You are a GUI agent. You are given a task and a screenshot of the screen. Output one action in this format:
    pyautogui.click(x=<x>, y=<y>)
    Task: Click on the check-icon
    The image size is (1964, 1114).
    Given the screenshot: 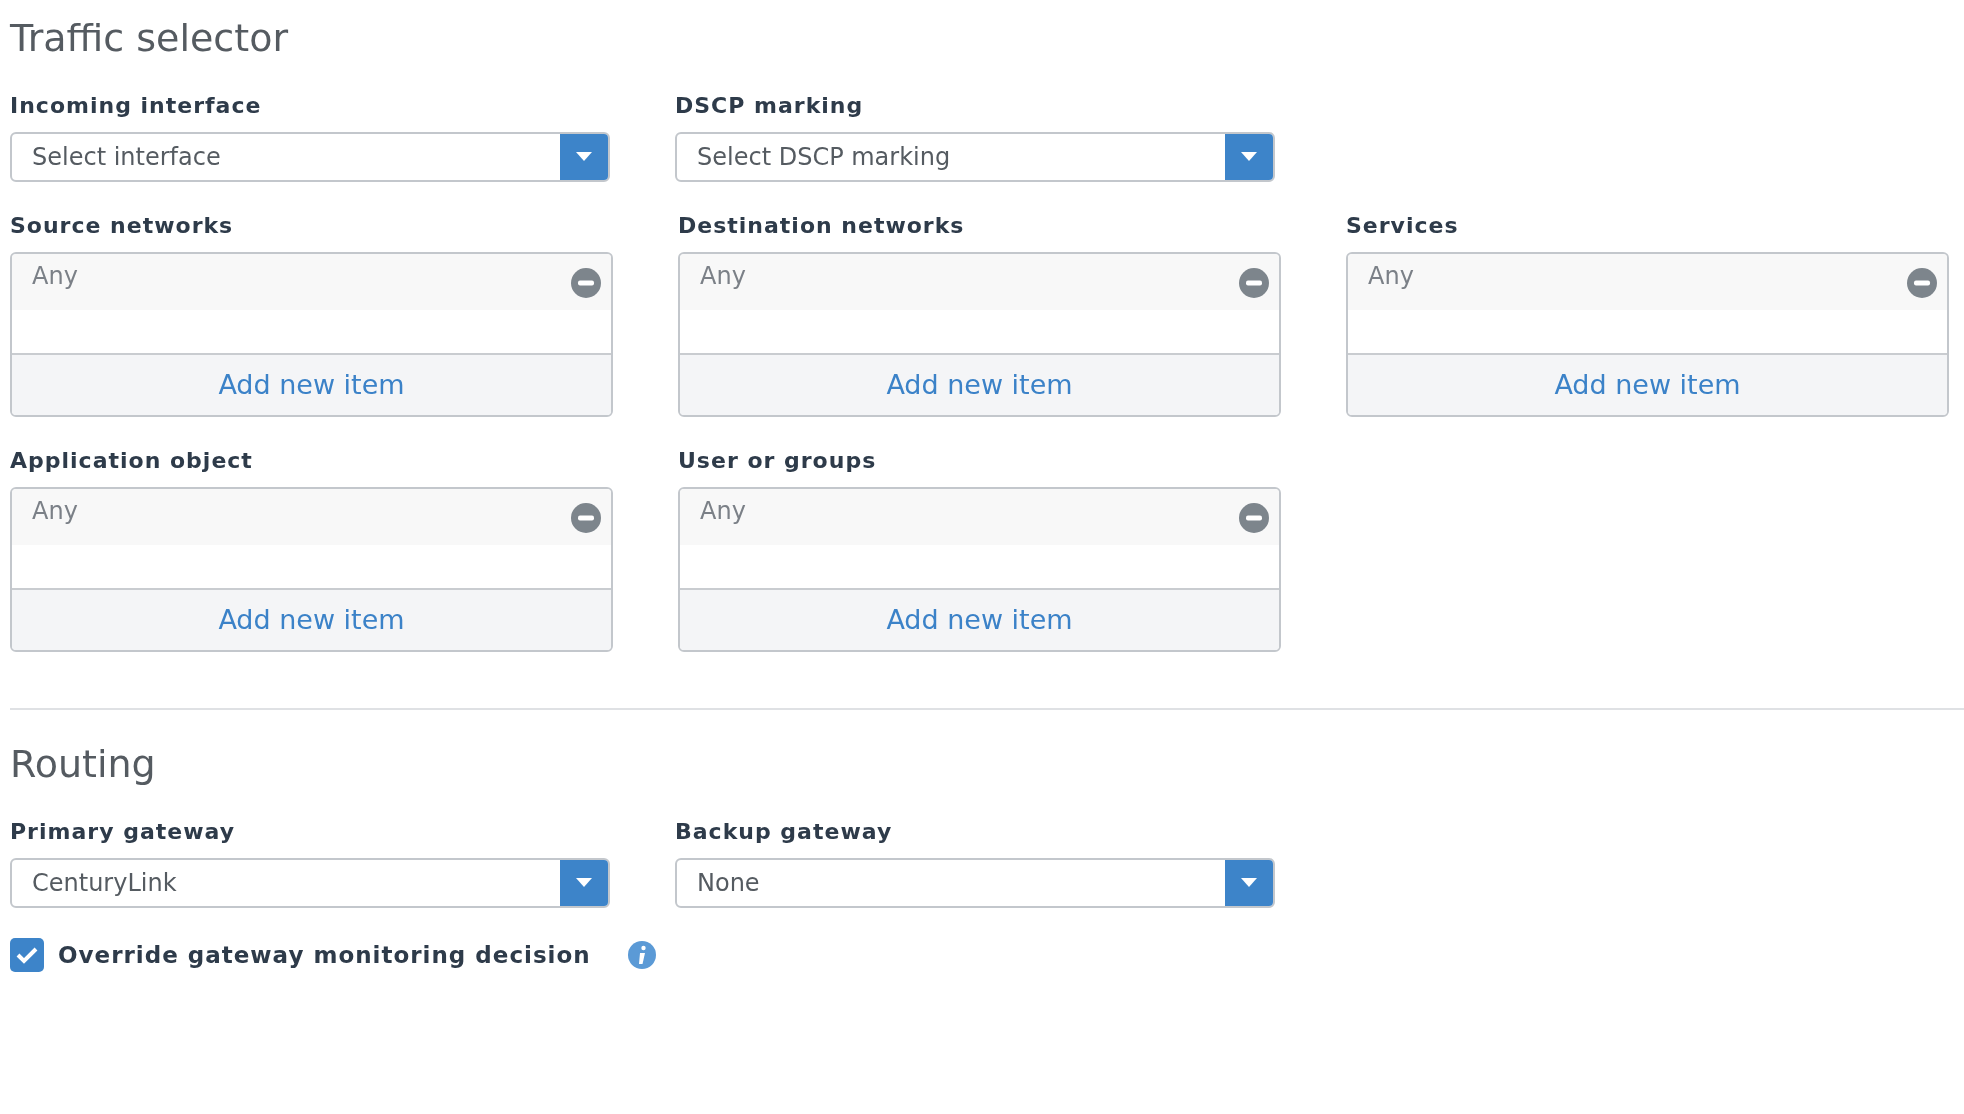 What is the action you would take?
    pyautogui.click(x=27, y=955)
    